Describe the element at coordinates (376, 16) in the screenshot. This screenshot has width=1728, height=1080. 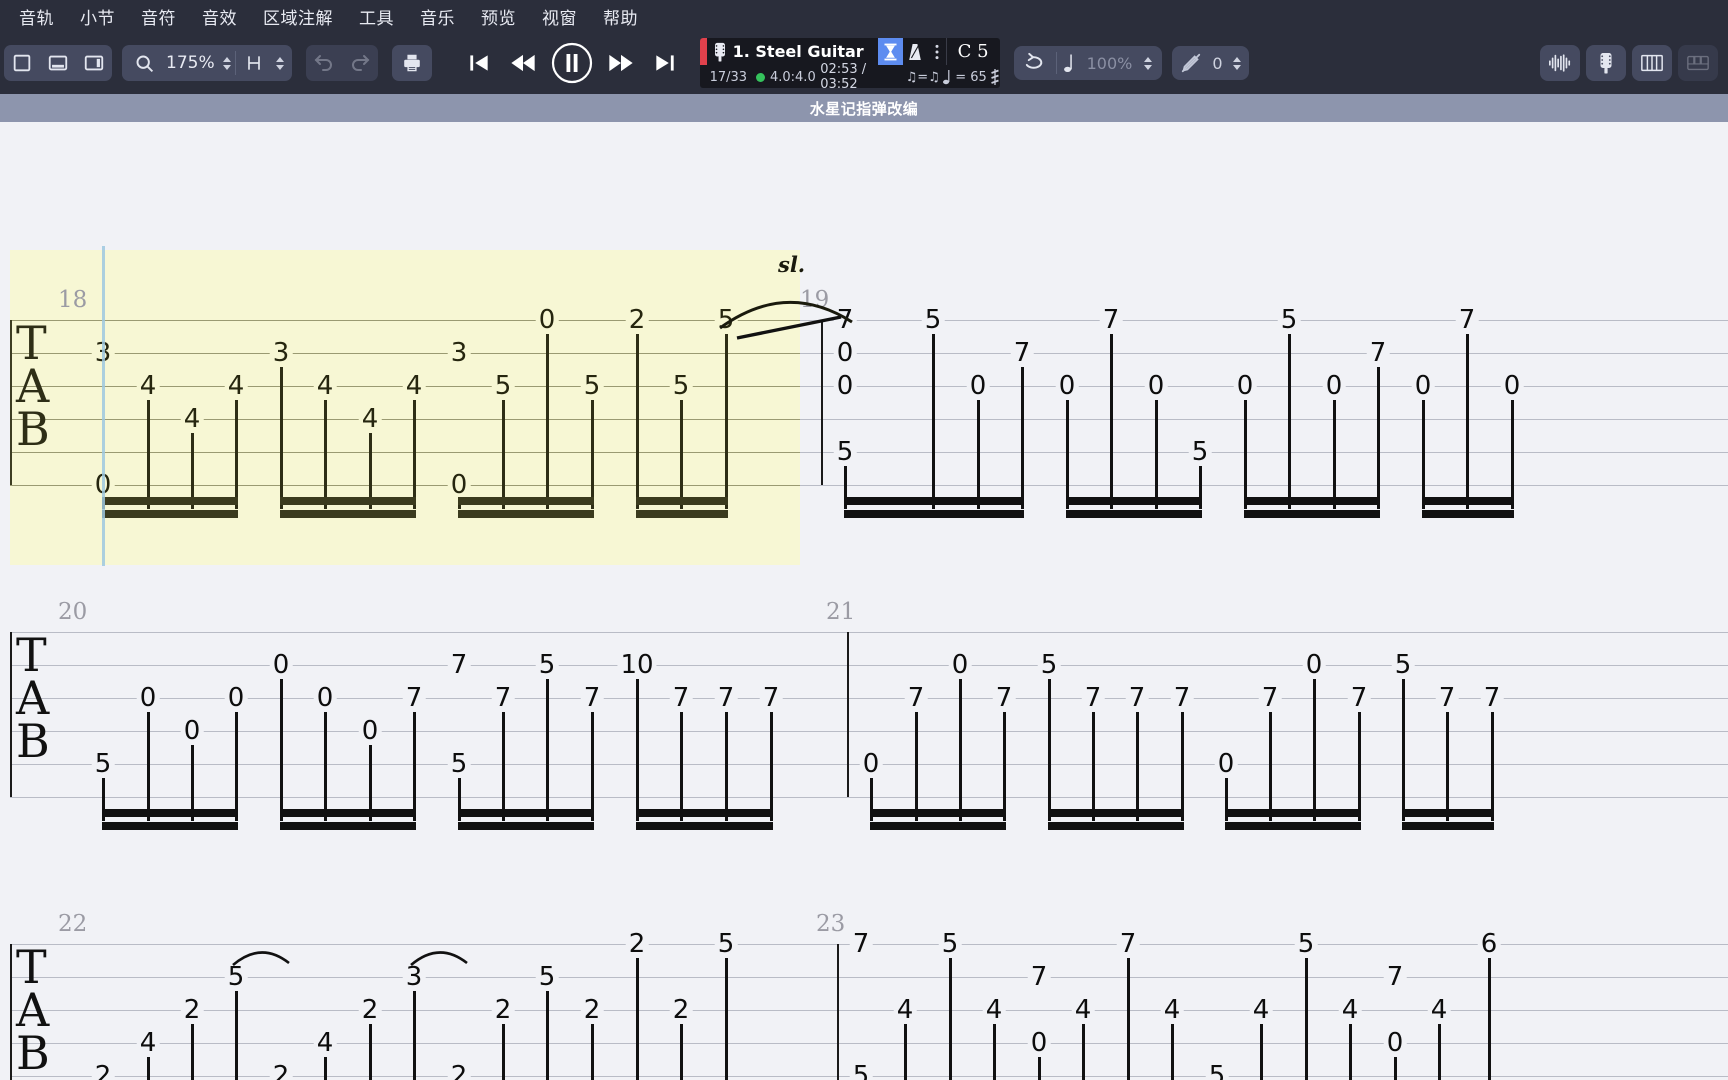
I see `menu-tools: 工具` at that location.